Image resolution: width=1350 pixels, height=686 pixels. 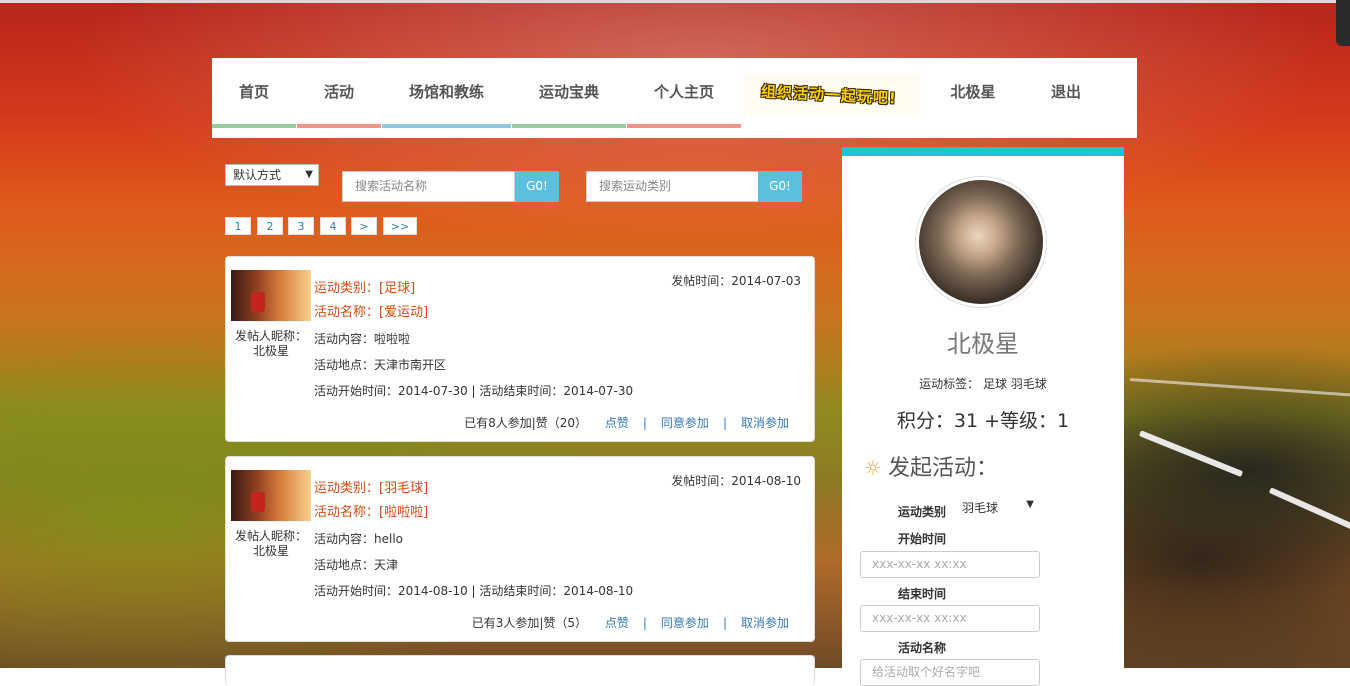 What do you see at coordinates (365, 288) in the screenshot?
I see `activity-category: 运动类别：[足球]` at bounding box center [365, 288].